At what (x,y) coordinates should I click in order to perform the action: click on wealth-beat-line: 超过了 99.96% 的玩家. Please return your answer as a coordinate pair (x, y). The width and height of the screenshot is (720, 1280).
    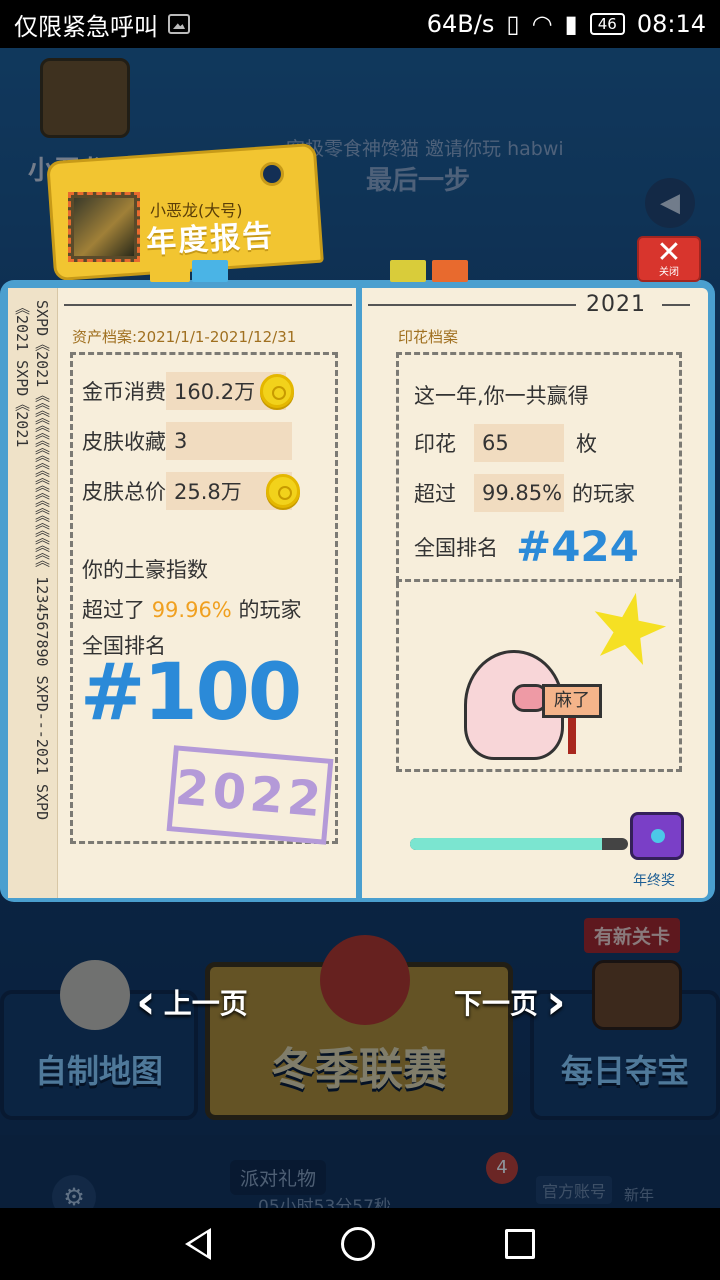
    Looking at the image, I should click on (191, 609).